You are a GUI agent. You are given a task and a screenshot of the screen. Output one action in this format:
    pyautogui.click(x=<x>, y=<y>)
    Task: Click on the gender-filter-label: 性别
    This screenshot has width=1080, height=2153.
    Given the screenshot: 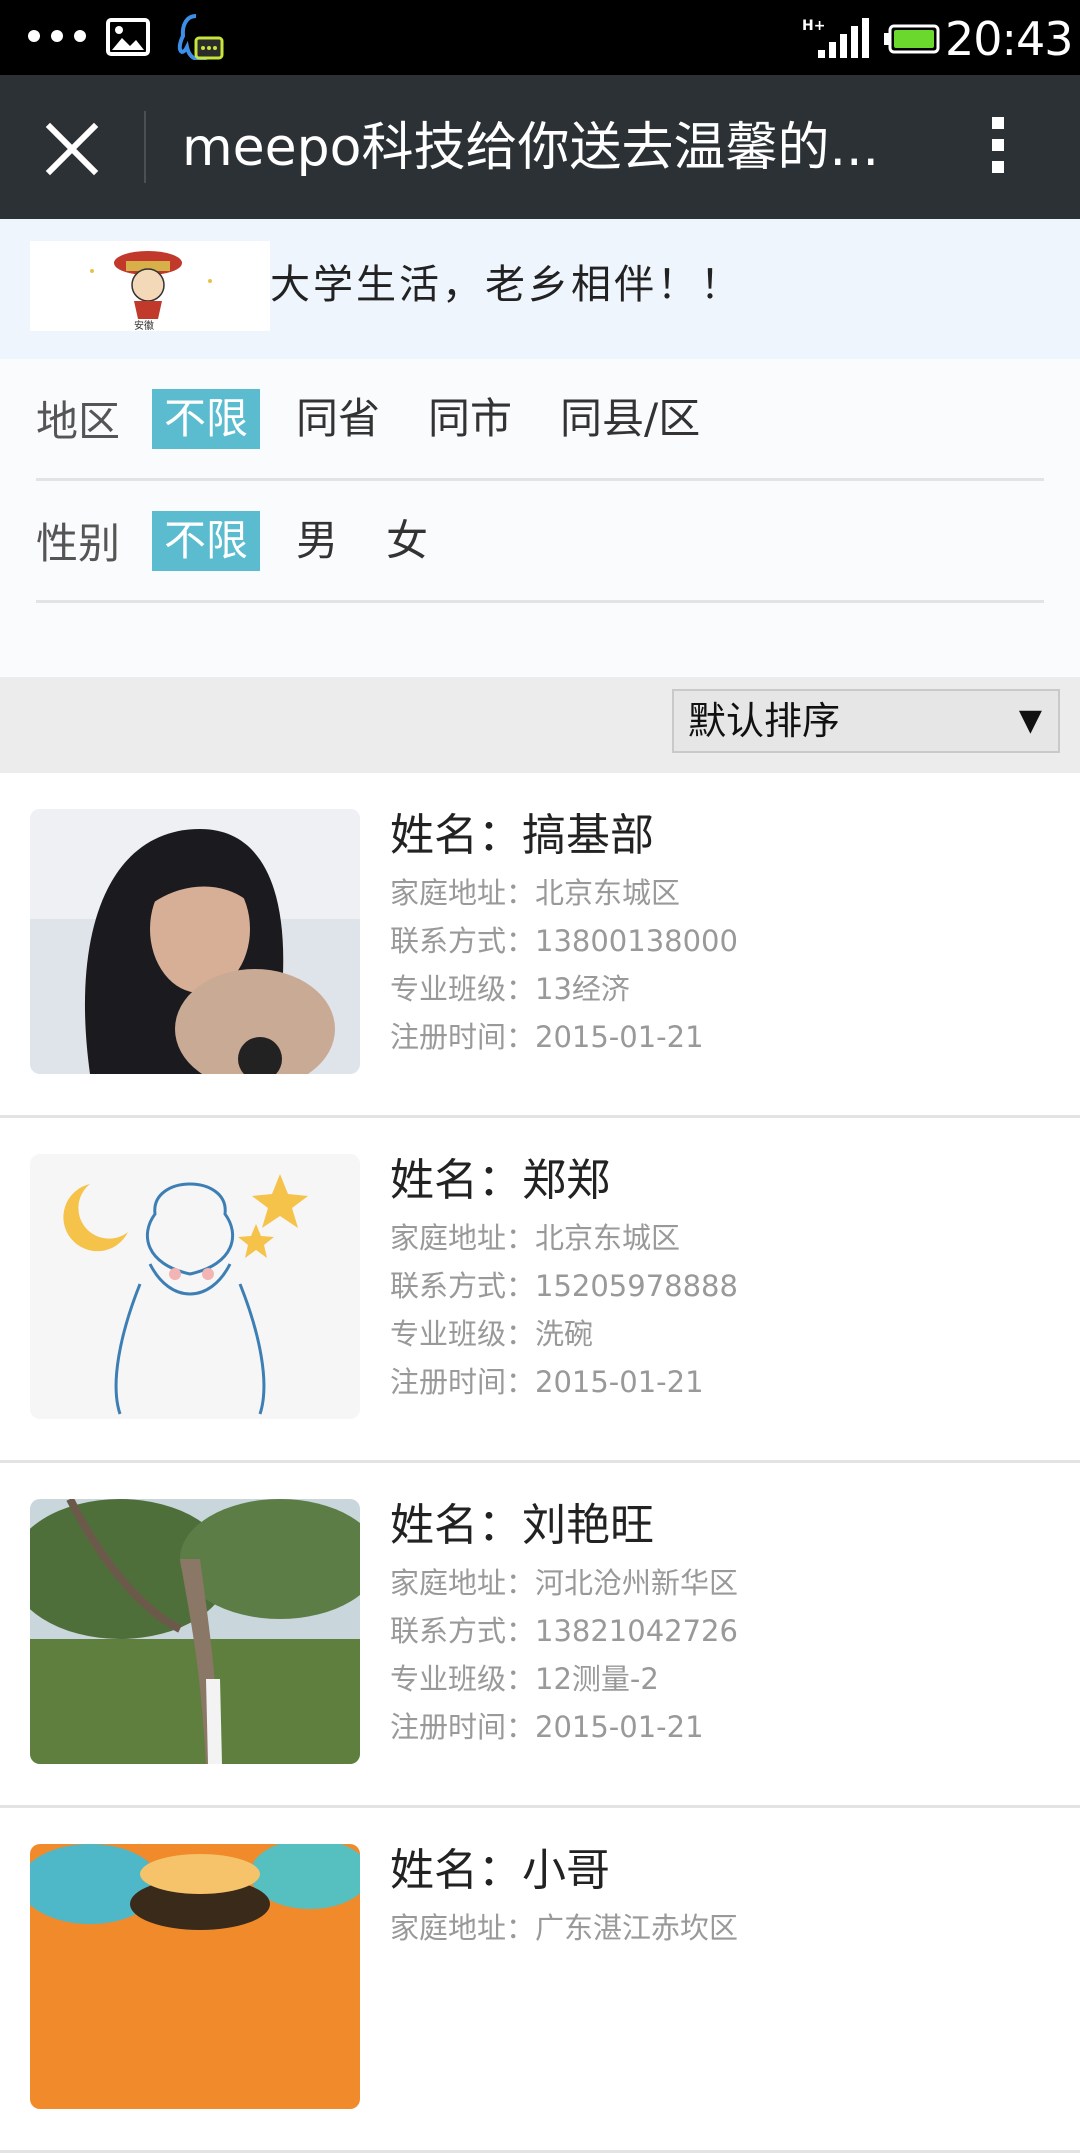 What is the action you would take?
    pyautogui.click(x=78, y=543)
    